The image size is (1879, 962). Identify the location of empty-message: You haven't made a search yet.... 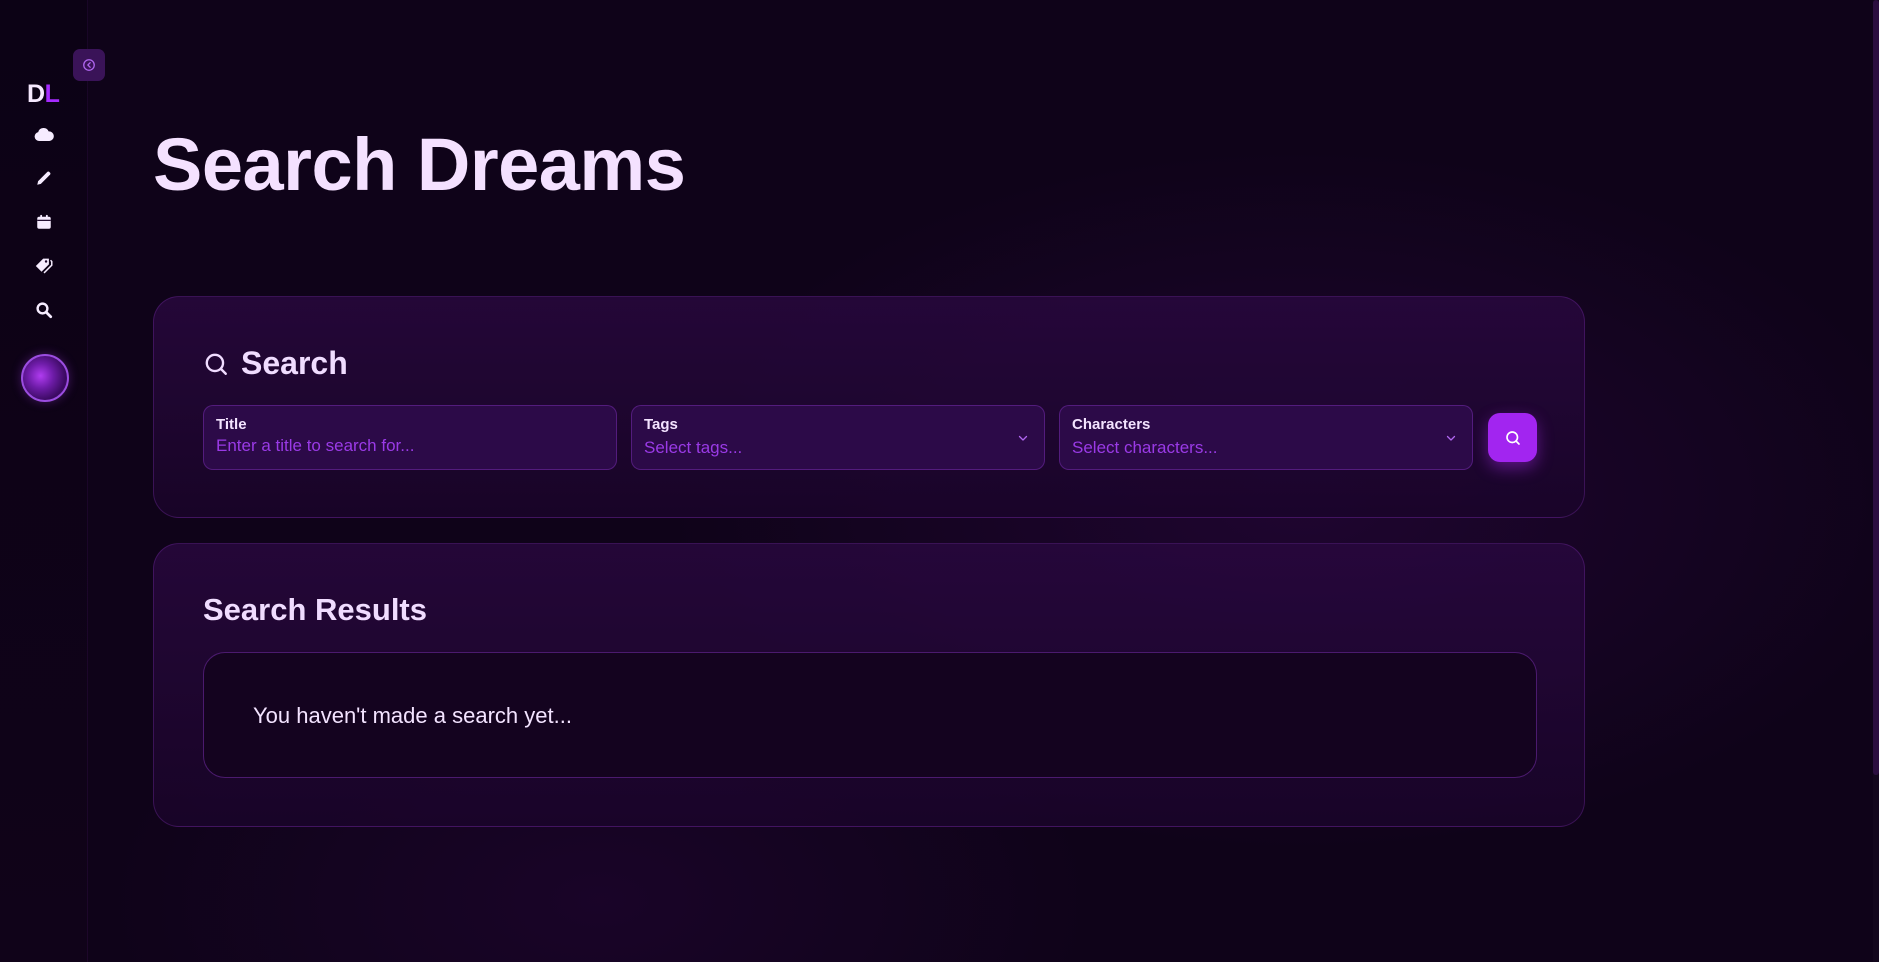
(412, 715).